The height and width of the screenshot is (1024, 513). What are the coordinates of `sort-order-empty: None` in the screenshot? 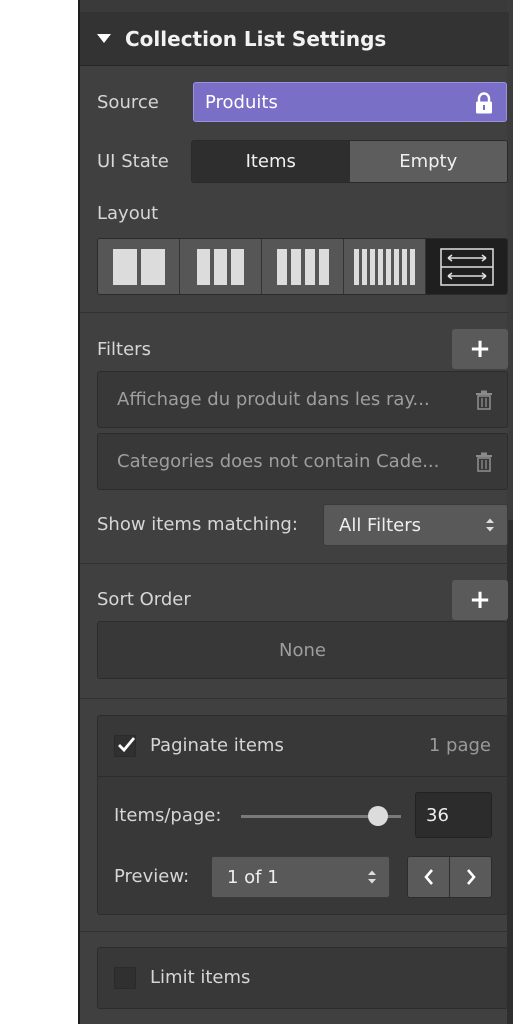 It's located at (302, 650).